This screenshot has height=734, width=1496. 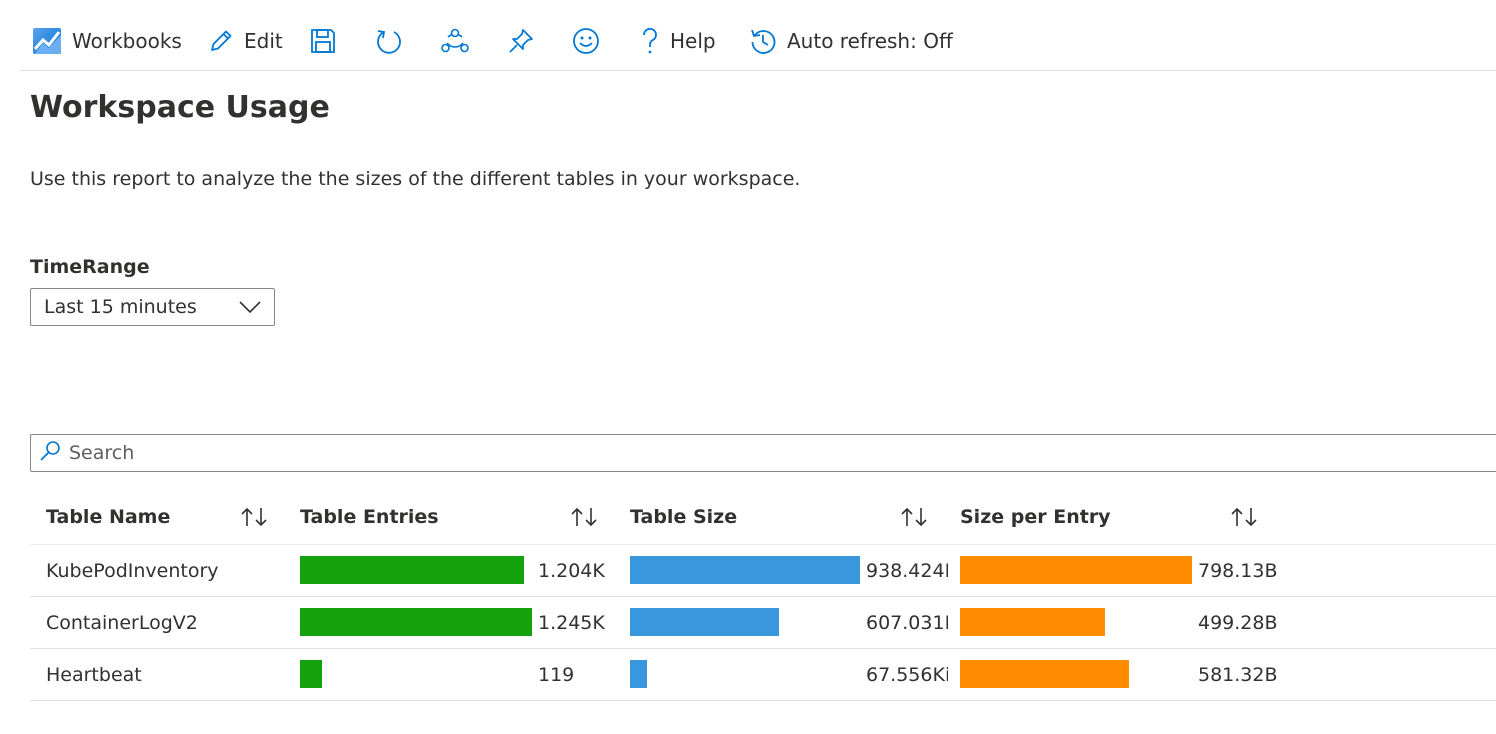 I want to click on entries-value: 119, so click(x=556, y=674).